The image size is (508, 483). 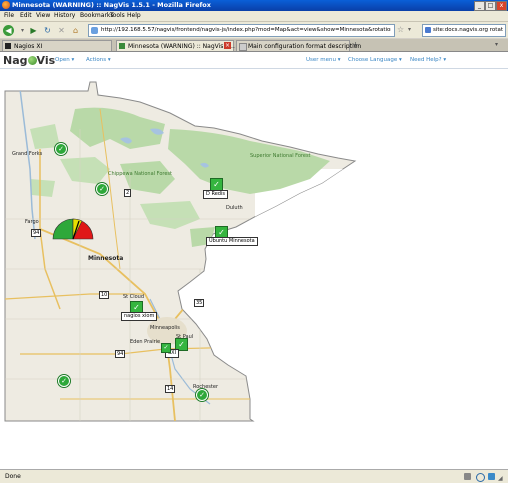 What do you see at coordinates (57, 45) in the screenshot?
I see `tab-nagios-xi: Nagios XI` at bounding box center [57, 45].